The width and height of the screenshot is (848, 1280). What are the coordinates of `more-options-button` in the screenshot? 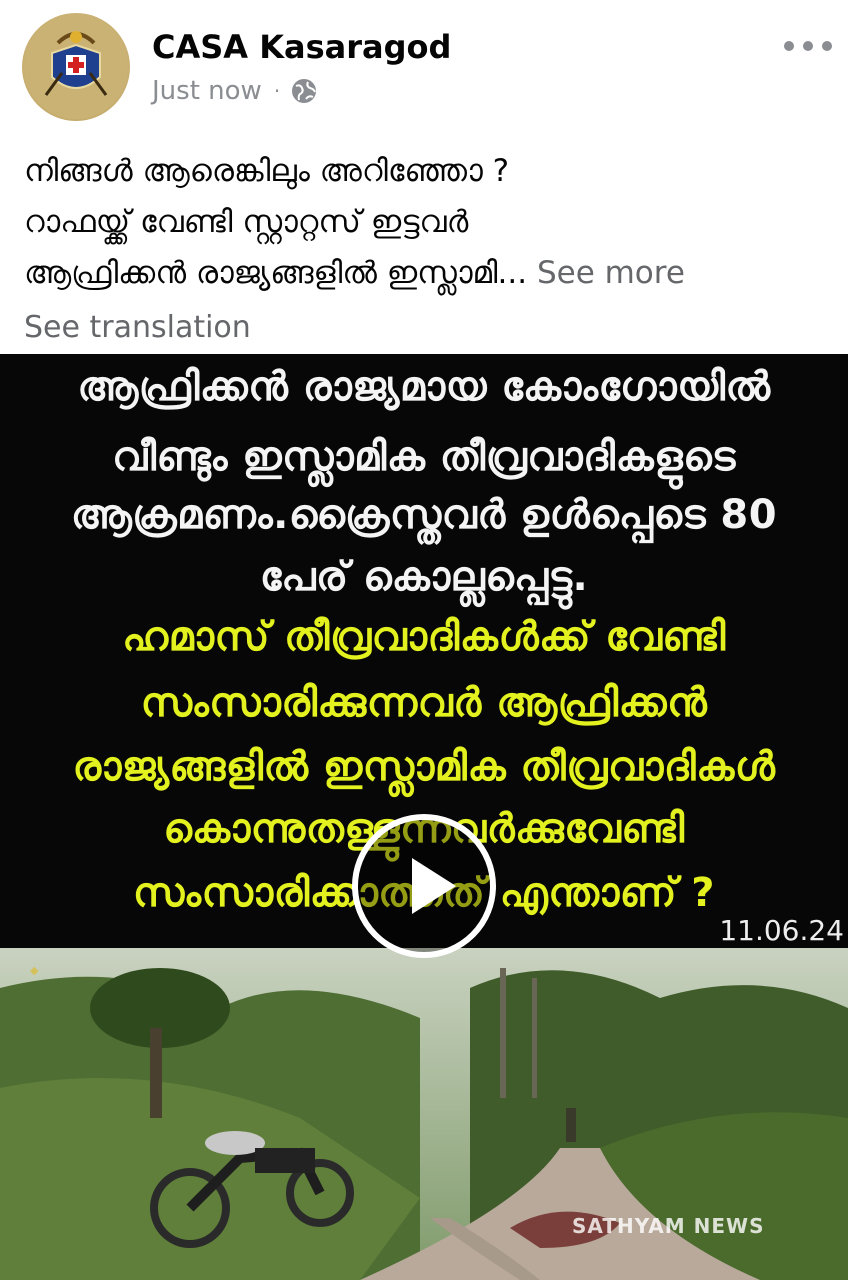 It's located at (808, 46).